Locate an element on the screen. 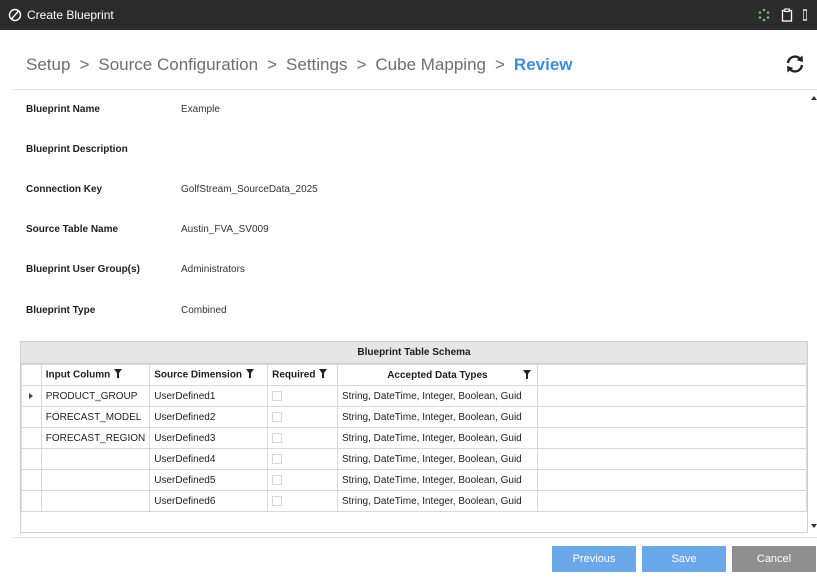  field-label: Blueprint Type is located at coordinates (61, 310).